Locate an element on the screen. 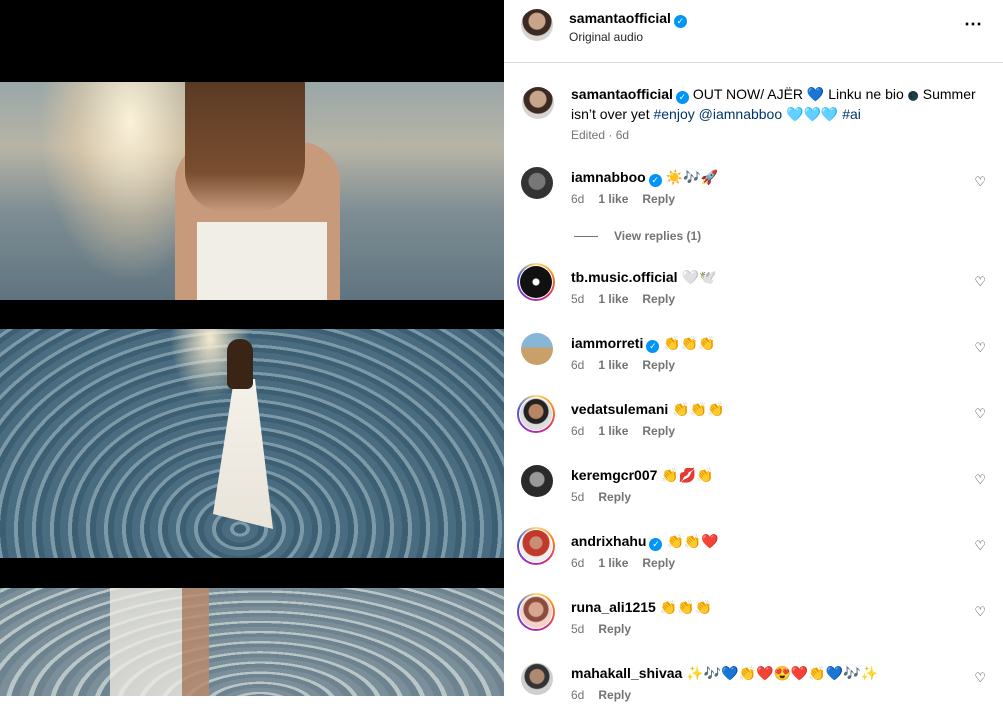 The height and width of the screenshot is (722, 1003). woman-walking-figure is located at coordinates (240, 444).